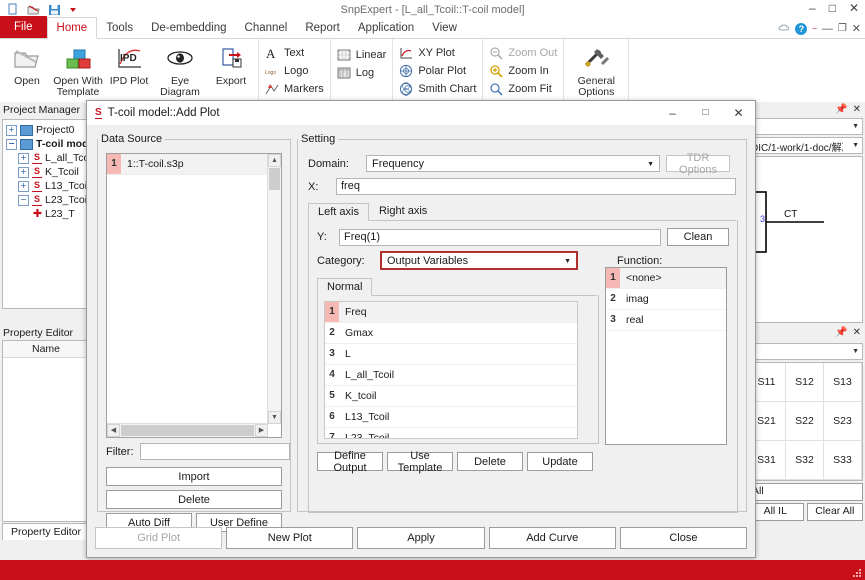 The image size is (865, 580). What do you see at coordinates (432, 71) in the screenshot?
I see `ribbon-button-polar-plot: Polar Plot` at bounding box center [432, 71].